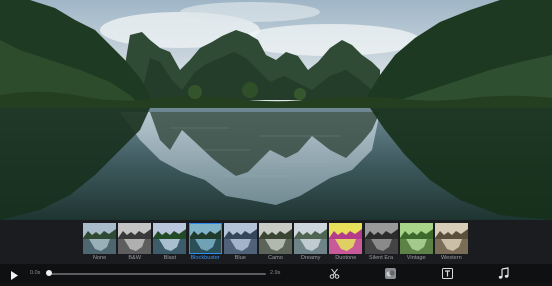 This screenshot has width=552, height=286. Describe the element at coordinates (503, 273) in the screenshot. I see `music-note-icon` at that location.